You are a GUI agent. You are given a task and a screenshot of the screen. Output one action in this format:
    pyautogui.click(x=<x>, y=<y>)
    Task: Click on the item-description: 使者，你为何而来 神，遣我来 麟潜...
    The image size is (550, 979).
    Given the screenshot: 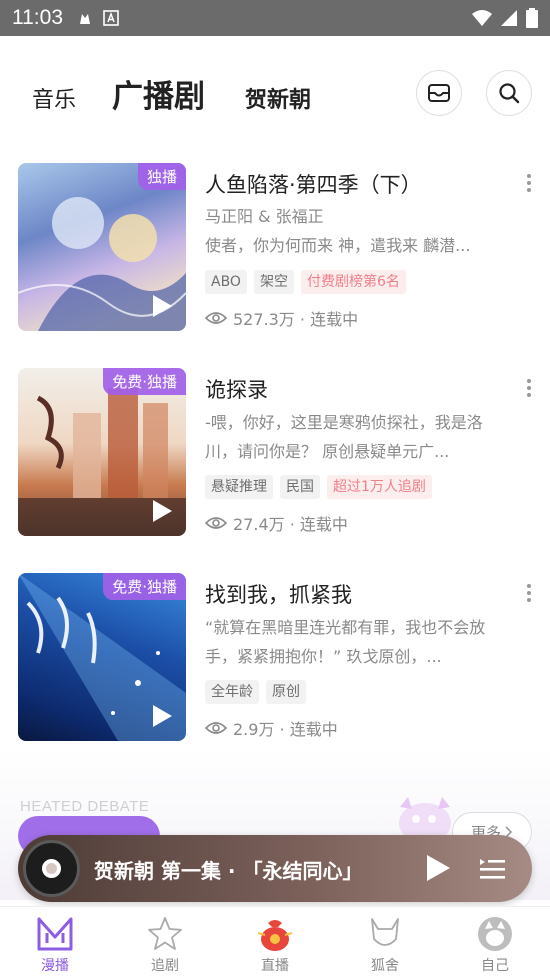 What is the action you would take?
    pyautogui.click(x=338, y=245)
    